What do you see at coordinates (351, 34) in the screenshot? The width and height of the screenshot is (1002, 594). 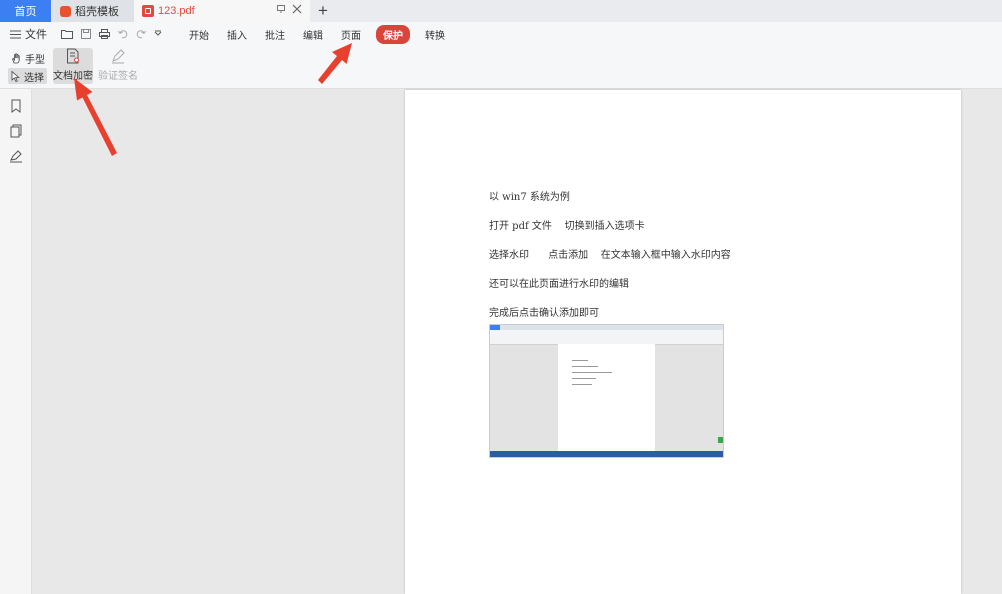 I see `menu-page: 页面` at bounding box center [351, 34].